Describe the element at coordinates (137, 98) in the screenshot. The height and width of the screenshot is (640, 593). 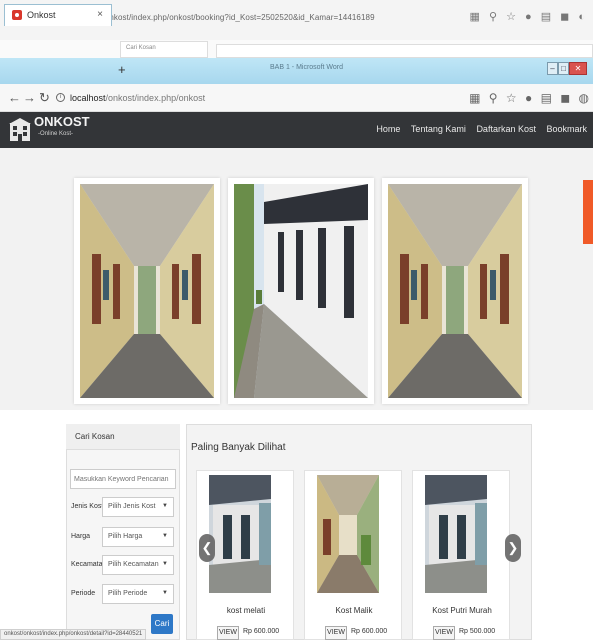
I see `url-input: localhost/onkost/index.php/onkost` at that location.